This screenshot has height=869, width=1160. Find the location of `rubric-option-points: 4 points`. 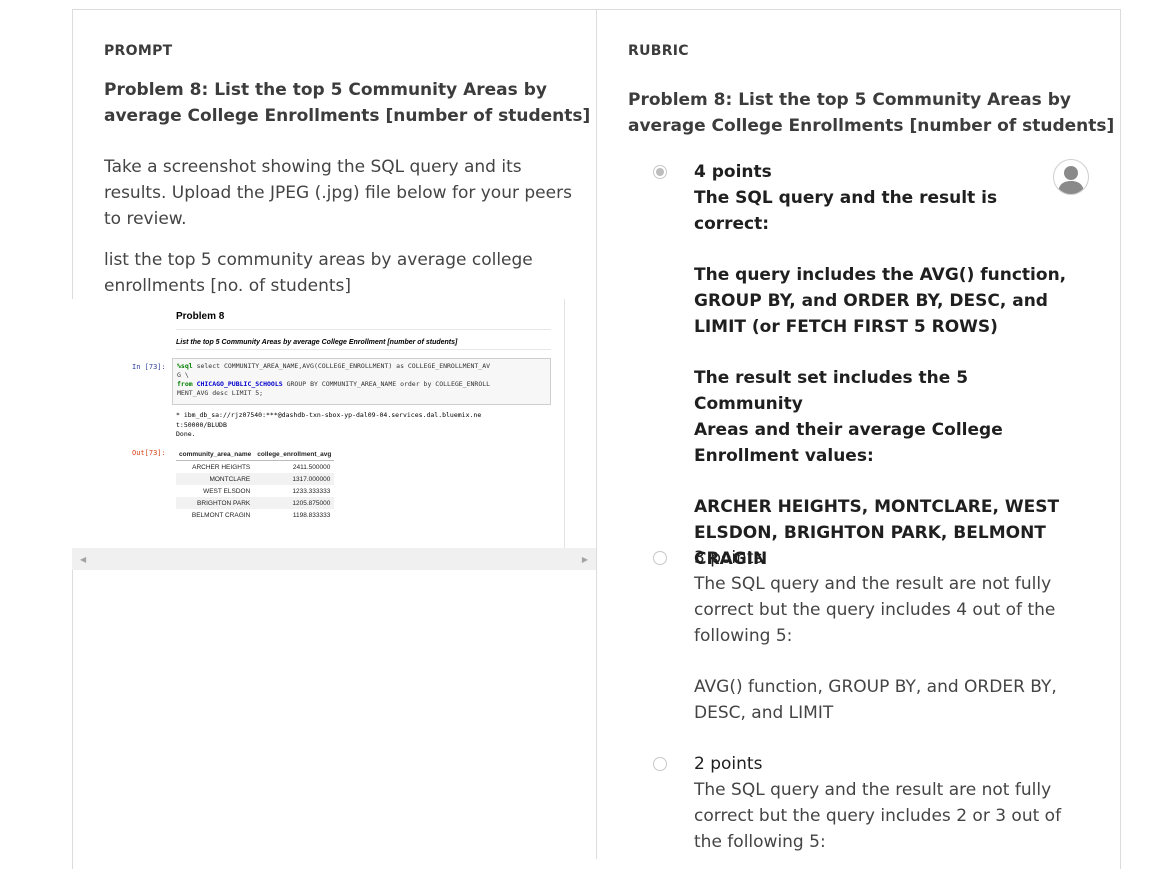

rubric-option-points: 4 points is located at coordinates (733, 172).